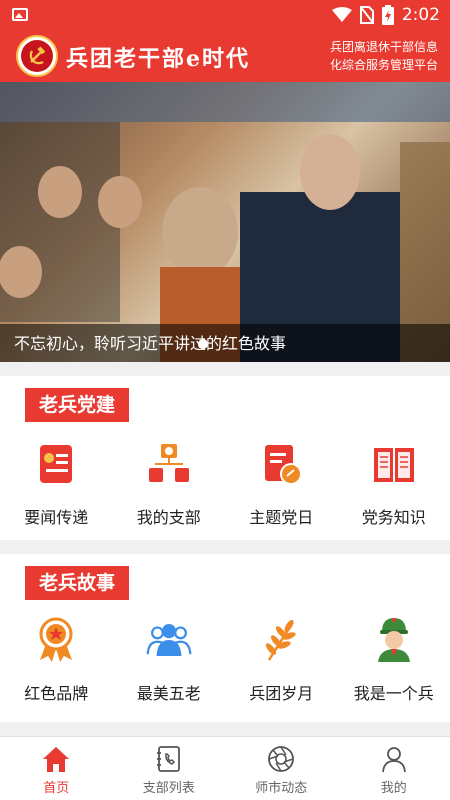 Image resolution: width=450 pixels, height=800 pixels. What do you see at coordinates (56, 693) in the screenshot?
I see `menu-item-label: 红色品牌` at bounding box center [56, 693].